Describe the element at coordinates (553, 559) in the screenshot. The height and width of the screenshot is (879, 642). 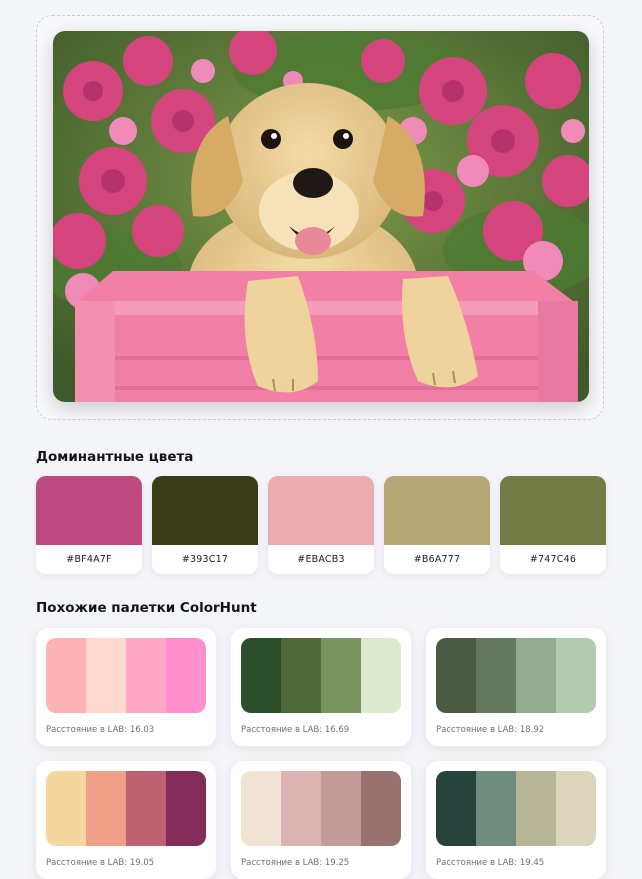
I see `swatch-hex-label: #747C46` at that location.